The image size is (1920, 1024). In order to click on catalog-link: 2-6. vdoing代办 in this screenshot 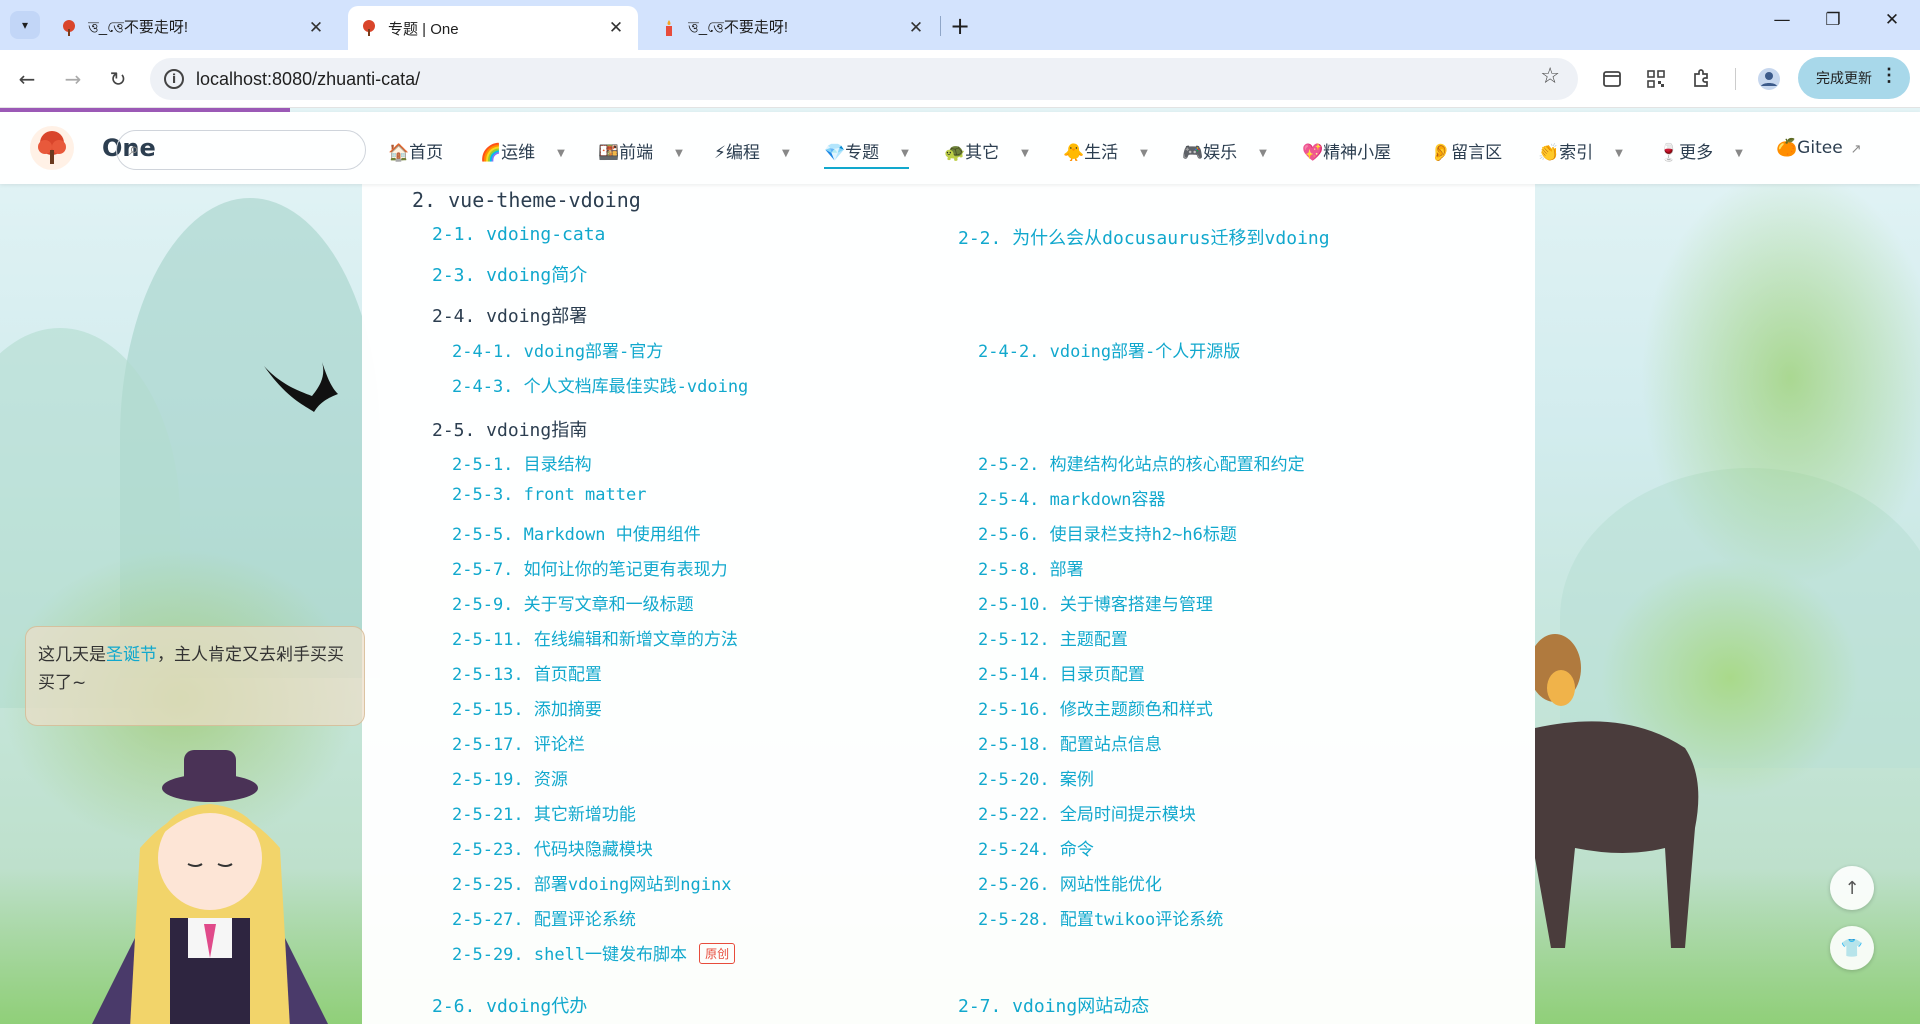, I will do `click(509, 1005)`.